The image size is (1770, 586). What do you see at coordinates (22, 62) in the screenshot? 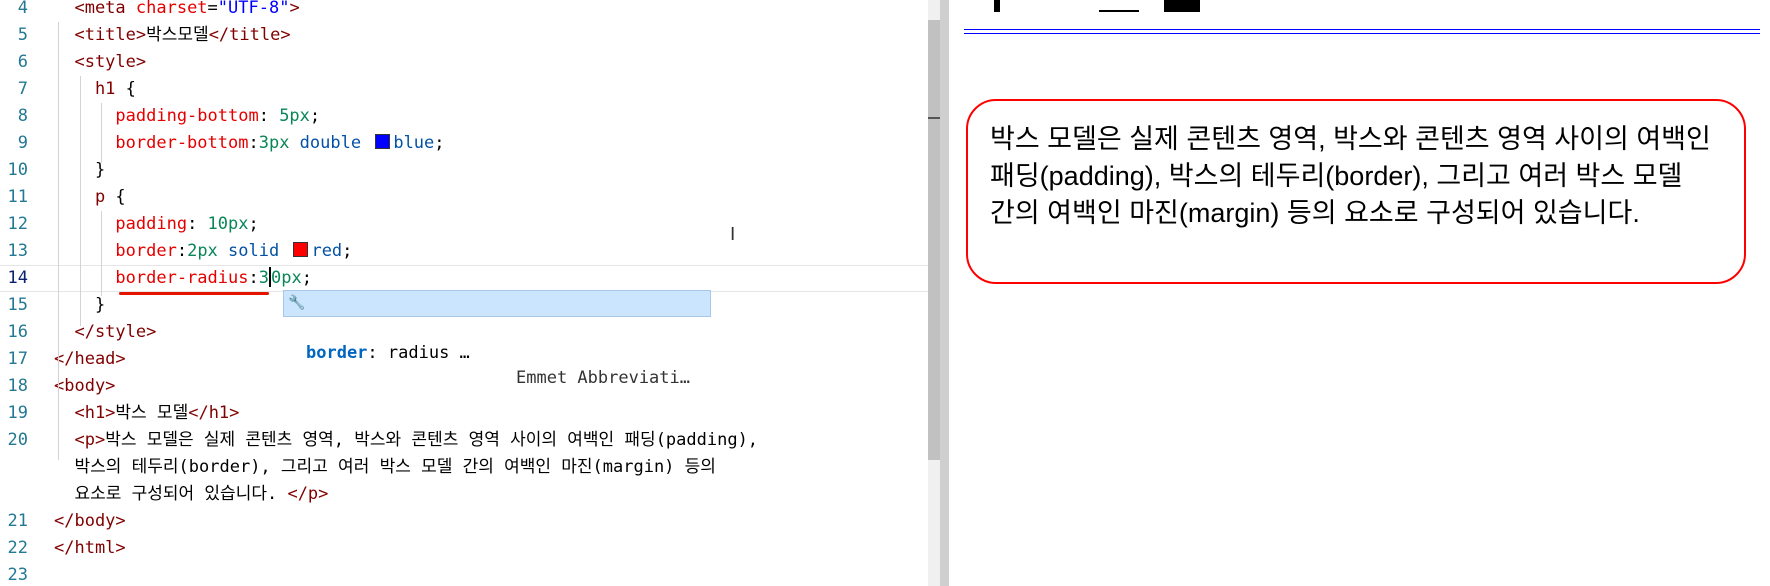
I see `line-number: 6` at bounding box center [22, 62].